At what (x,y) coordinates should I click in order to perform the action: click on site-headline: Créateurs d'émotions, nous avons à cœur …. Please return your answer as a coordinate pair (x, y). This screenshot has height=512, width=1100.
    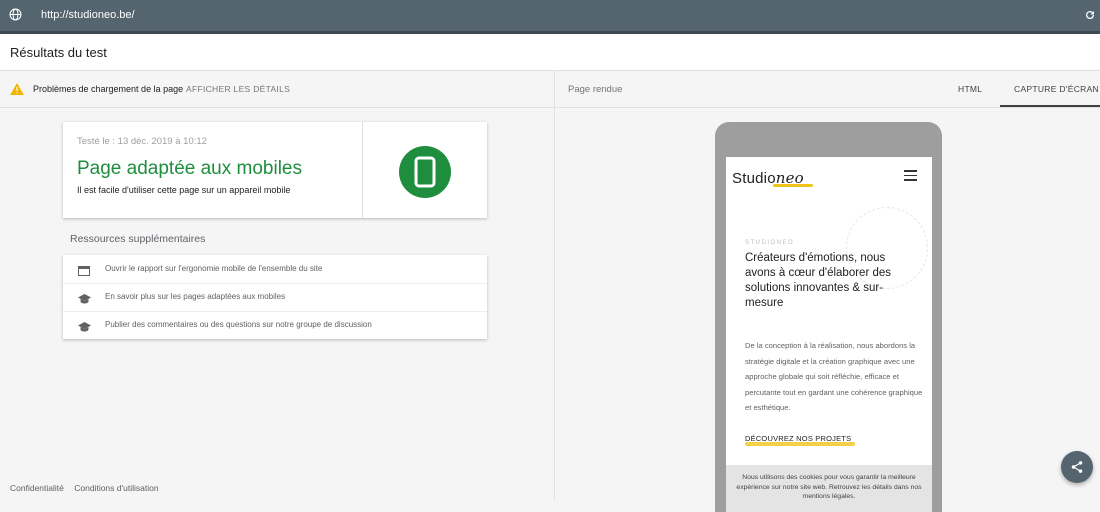
    Looking at the image, I should click on (818, 280).